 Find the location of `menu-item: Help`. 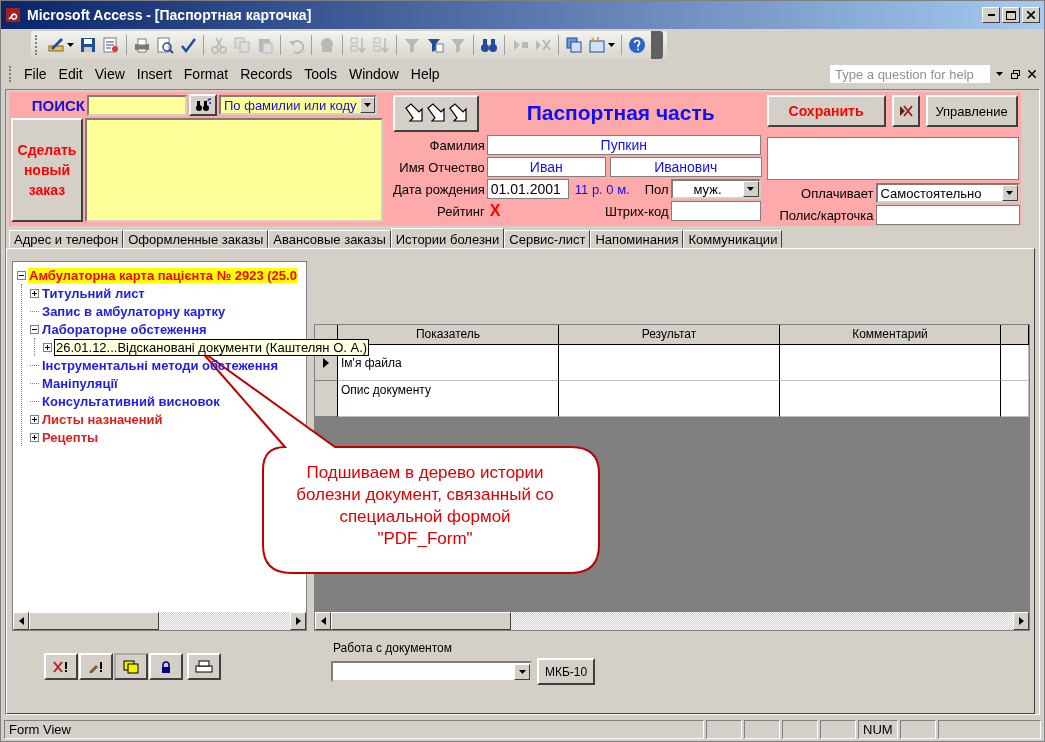

menu-item: Help is located at coordinates (425, 74).